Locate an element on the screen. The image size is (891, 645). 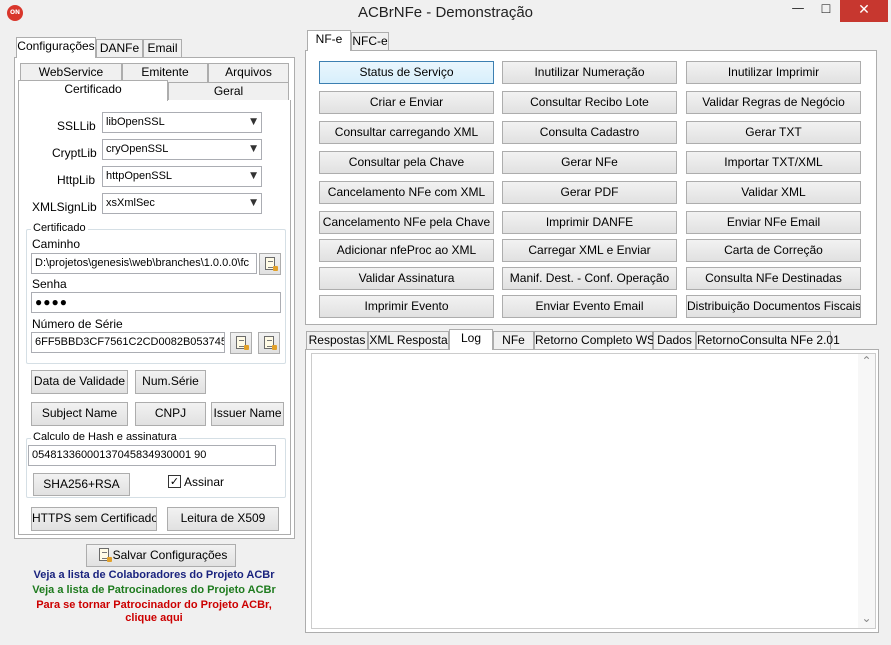
caminho-label: Caminho is located at coordinates (56, 244).